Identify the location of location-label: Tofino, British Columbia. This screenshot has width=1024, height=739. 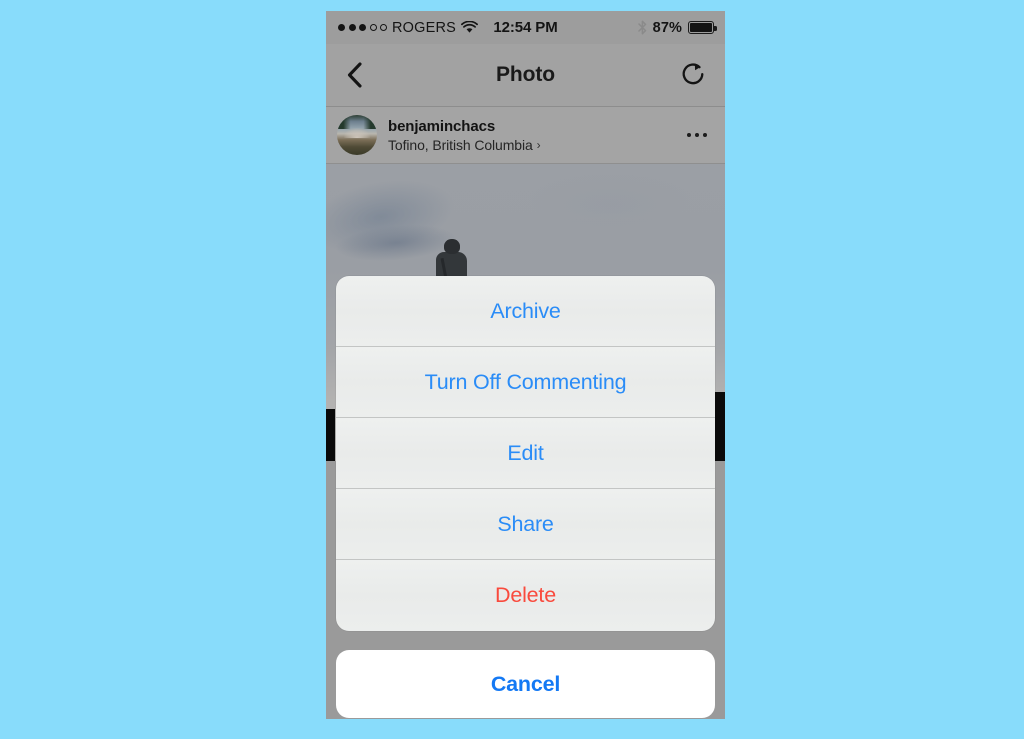
(460, 144).